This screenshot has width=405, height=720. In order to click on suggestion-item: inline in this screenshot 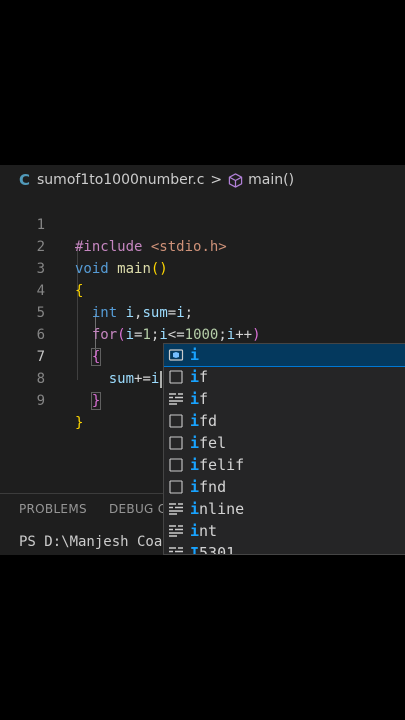, I will do `click(284, 509)`.